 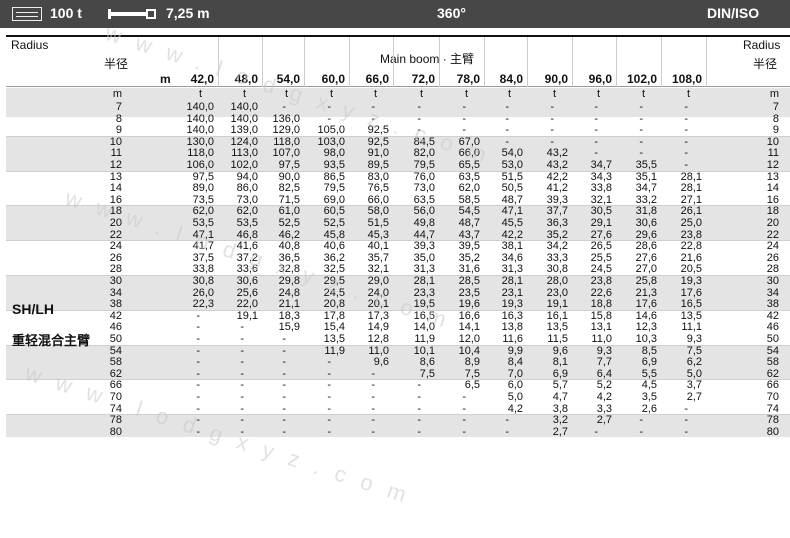 What do you see at coordinates (601, 211) in the screenshot?
I see `capacity-cell: 30,5` at bounding box center [601, 211].